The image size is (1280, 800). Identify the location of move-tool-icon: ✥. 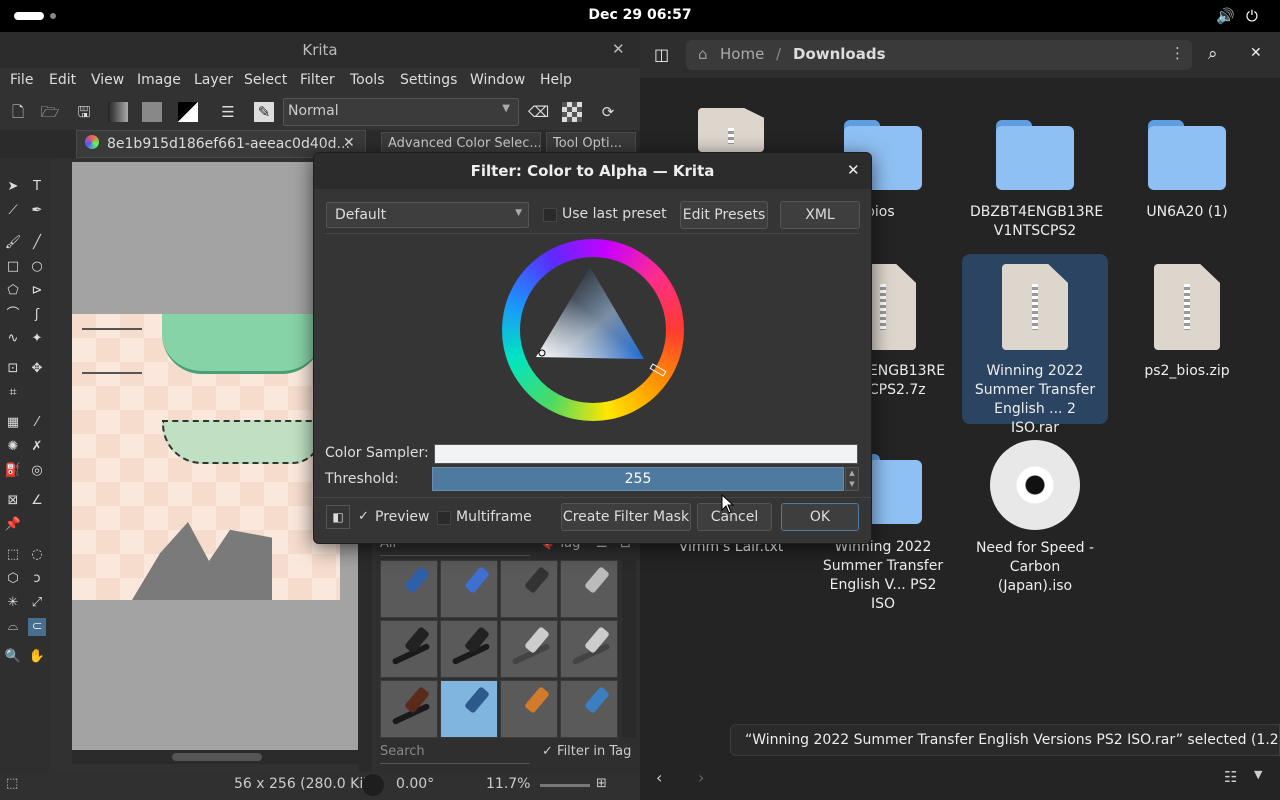
(37, 369).